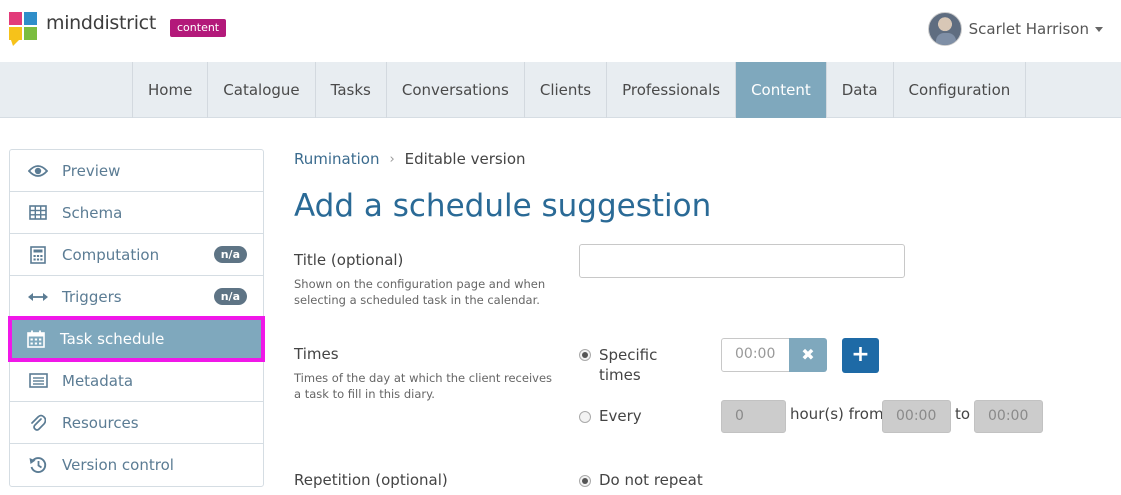  I want to click on chevron-down-icon, so click(1099, 29).